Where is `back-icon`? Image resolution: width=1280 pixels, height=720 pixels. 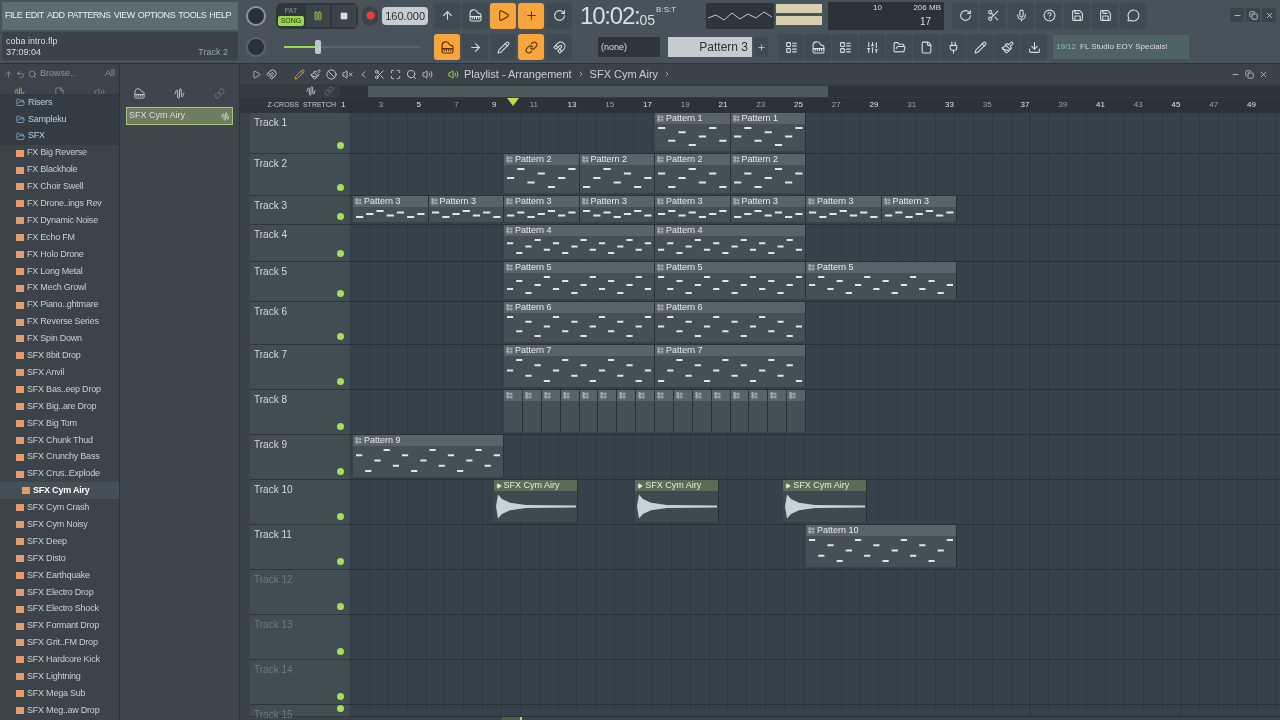 back-icon is located at coordinates (20, 74).